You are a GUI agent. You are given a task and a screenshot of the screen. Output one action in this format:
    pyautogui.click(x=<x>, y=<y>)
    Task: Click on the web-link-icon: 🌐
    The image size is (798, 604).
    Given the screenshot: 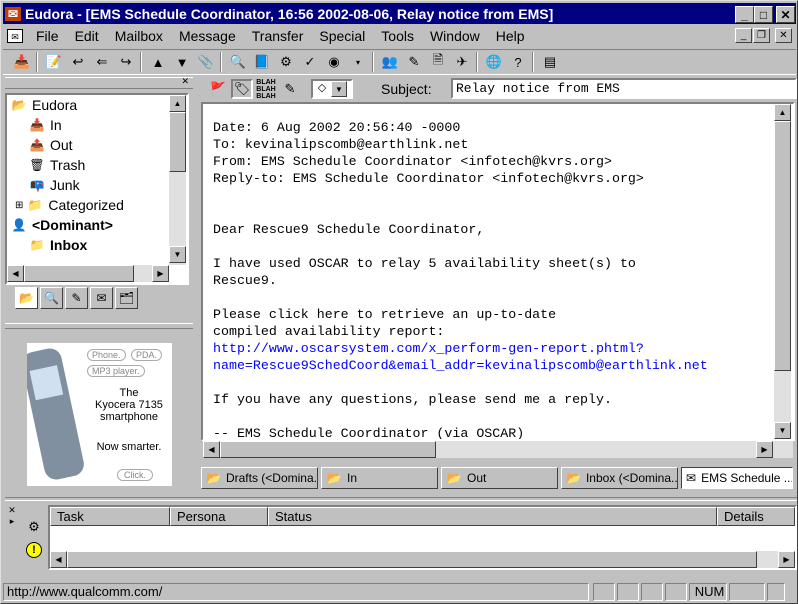 What is the action you would take?
    pyautogui.click(x=494, y=62)
    